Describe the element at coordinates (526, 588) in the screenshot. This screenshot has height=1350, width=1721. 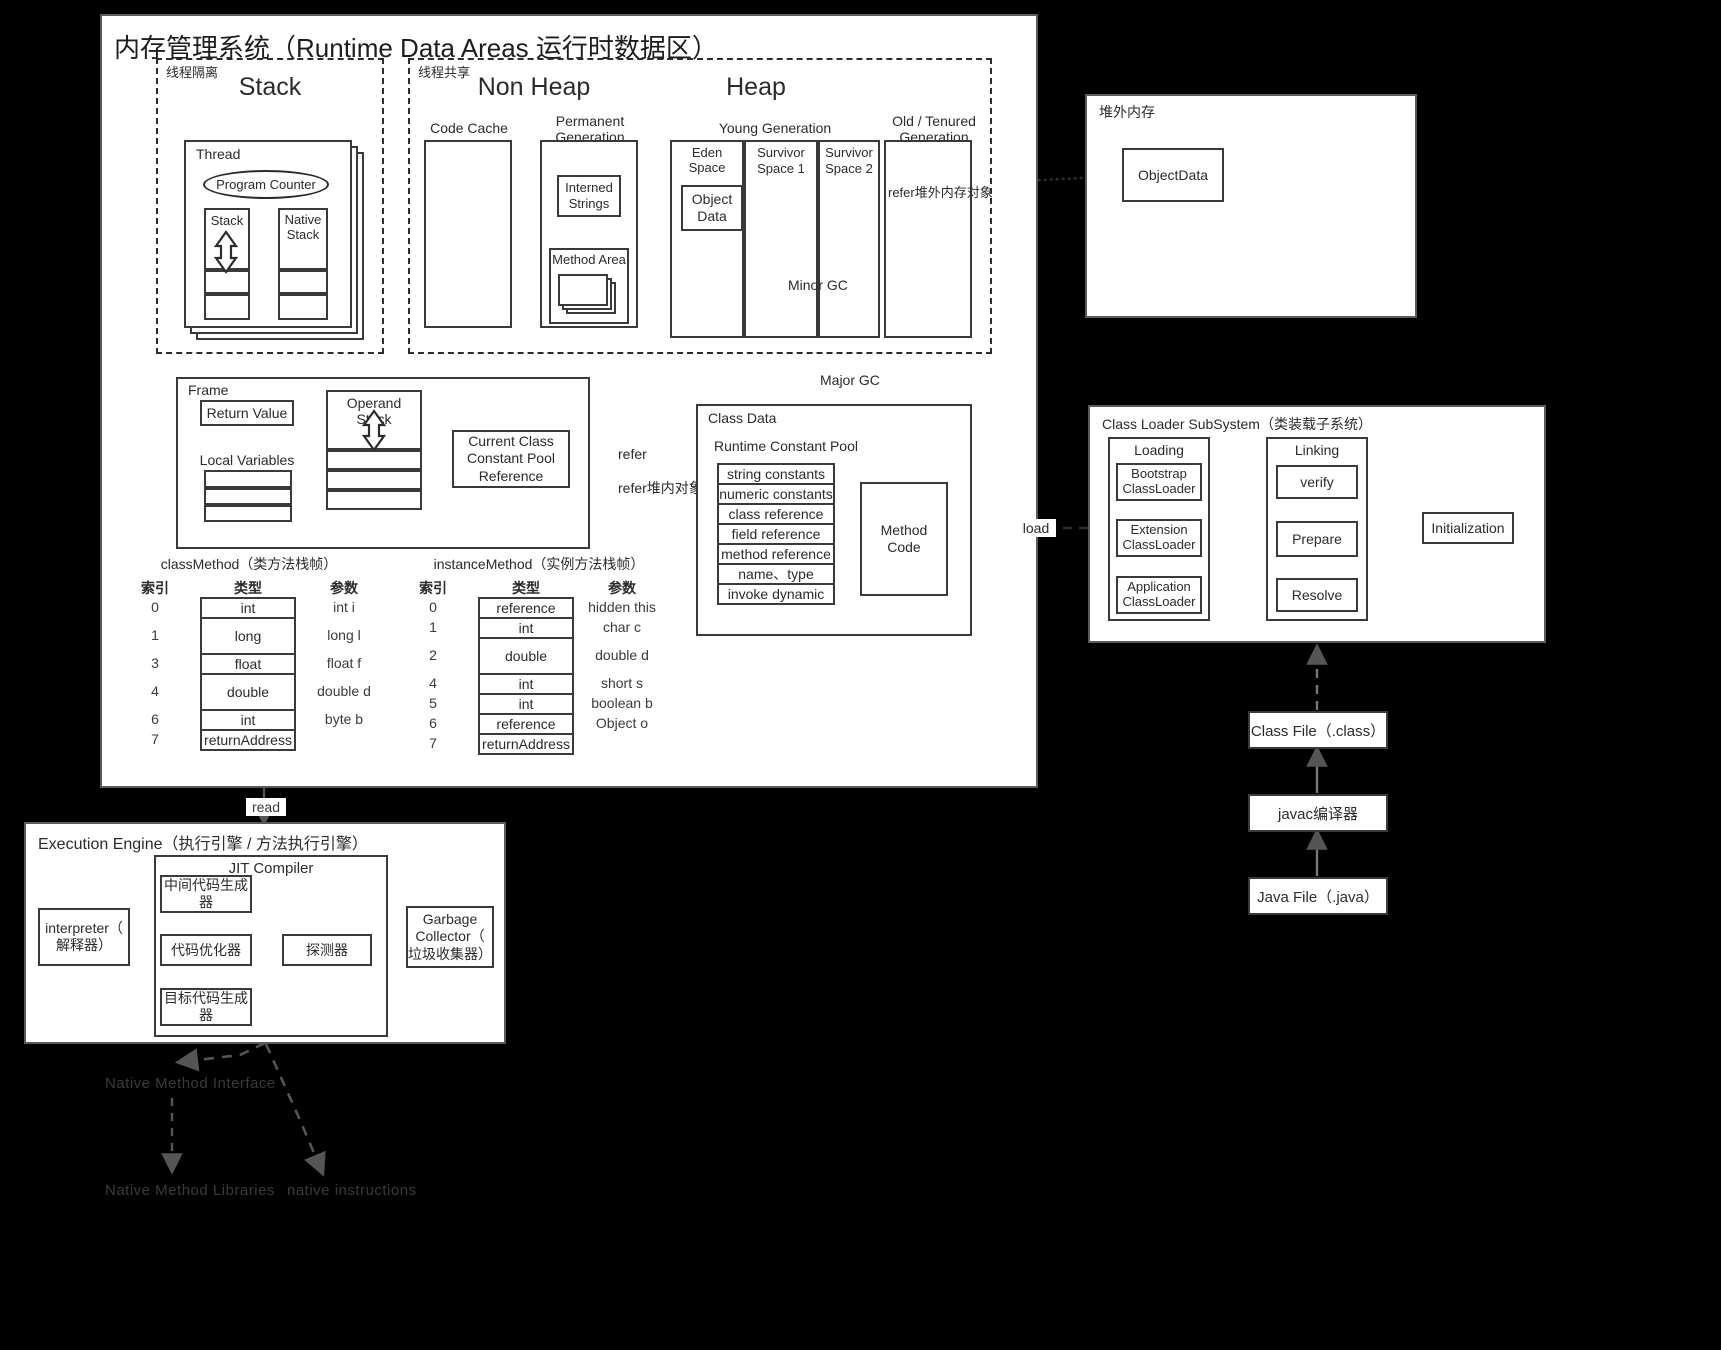
I see `instance-method-header-type: 类型` at that location.